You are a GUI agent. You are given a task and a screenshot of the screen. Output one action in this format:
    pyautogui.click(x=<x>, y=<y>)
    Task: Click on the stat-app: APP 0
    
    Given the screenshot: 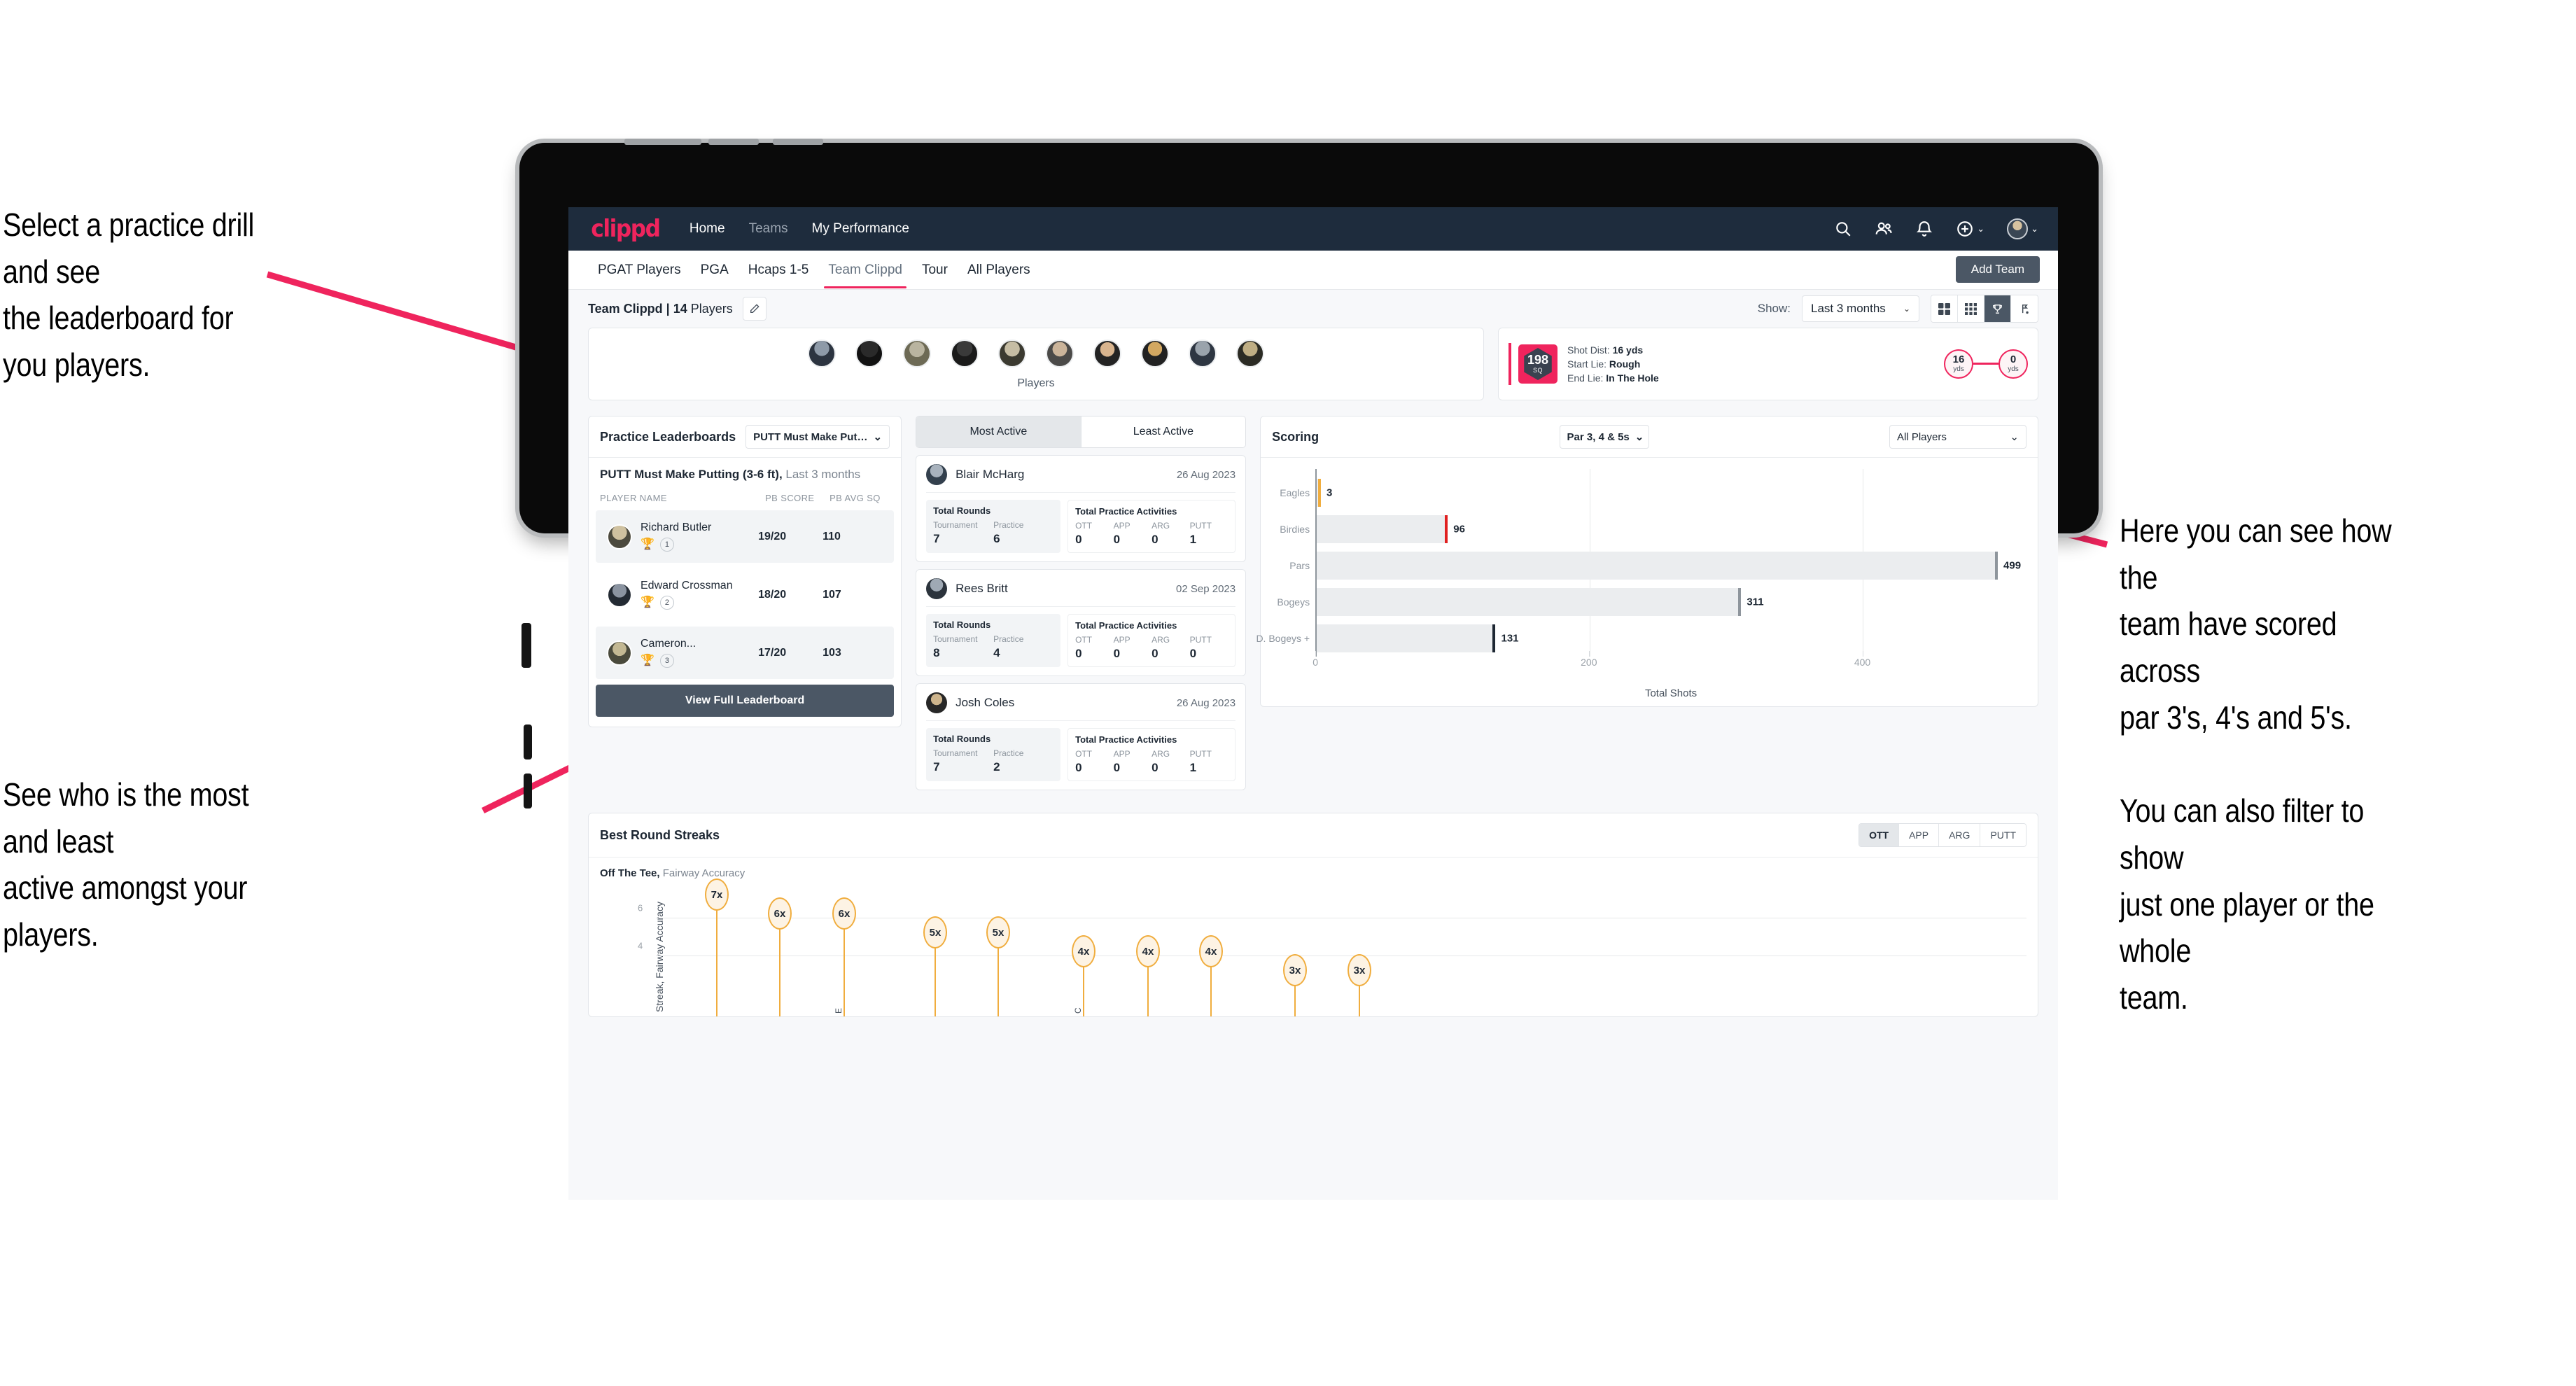 What is the action you would take?
    pyautogui.click(x=1121, y=761)
    